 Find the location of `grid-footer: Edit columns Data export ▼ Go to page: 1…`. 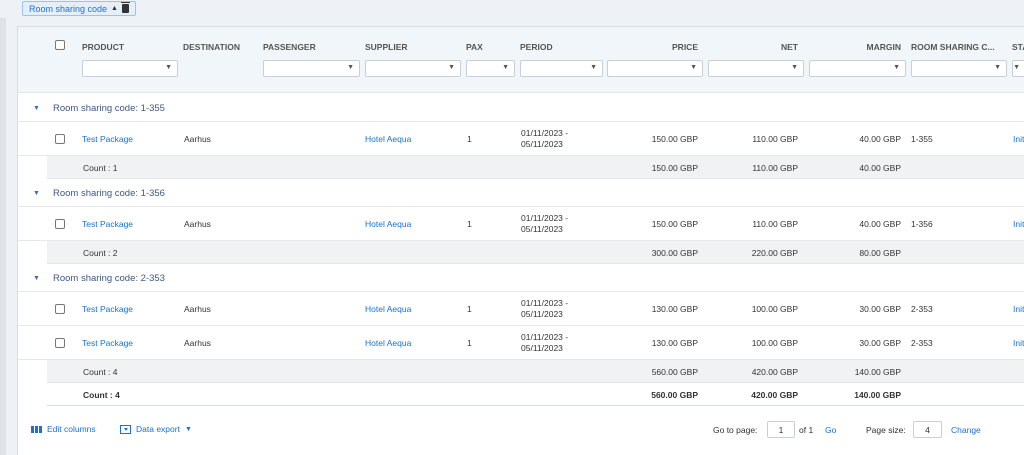

grid-footer: Edit columns Data export ▼ Go to page: 1… is located at coordinates (521, 431).